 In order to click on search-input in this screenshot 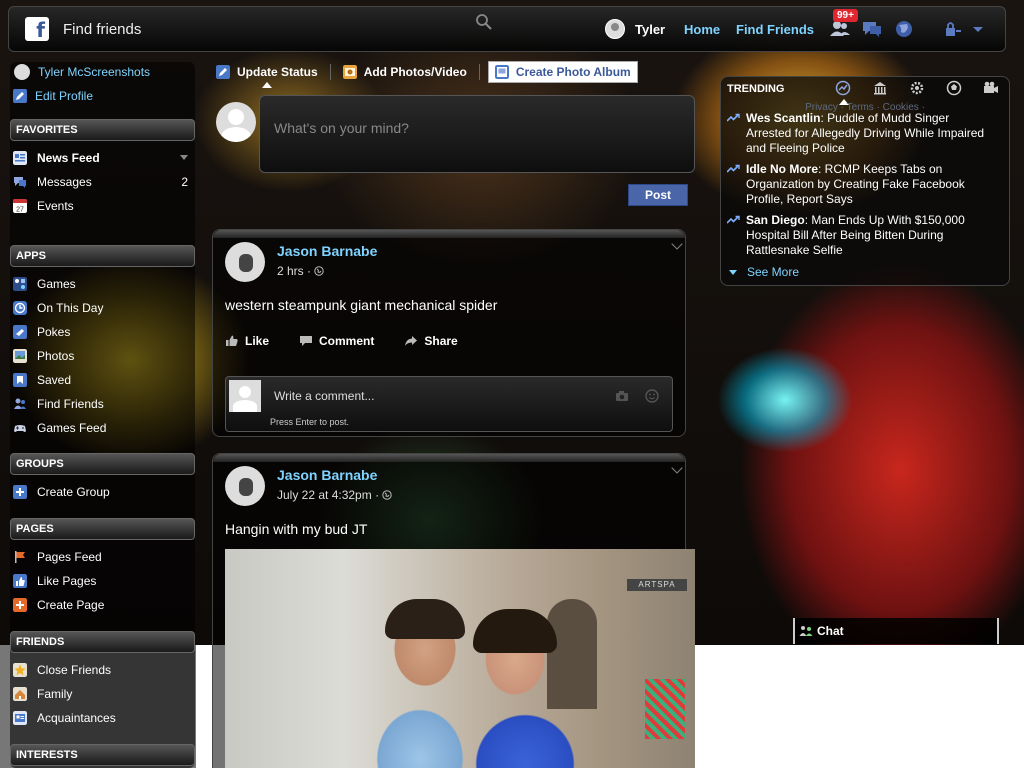, I will do `click(263, 29)`.